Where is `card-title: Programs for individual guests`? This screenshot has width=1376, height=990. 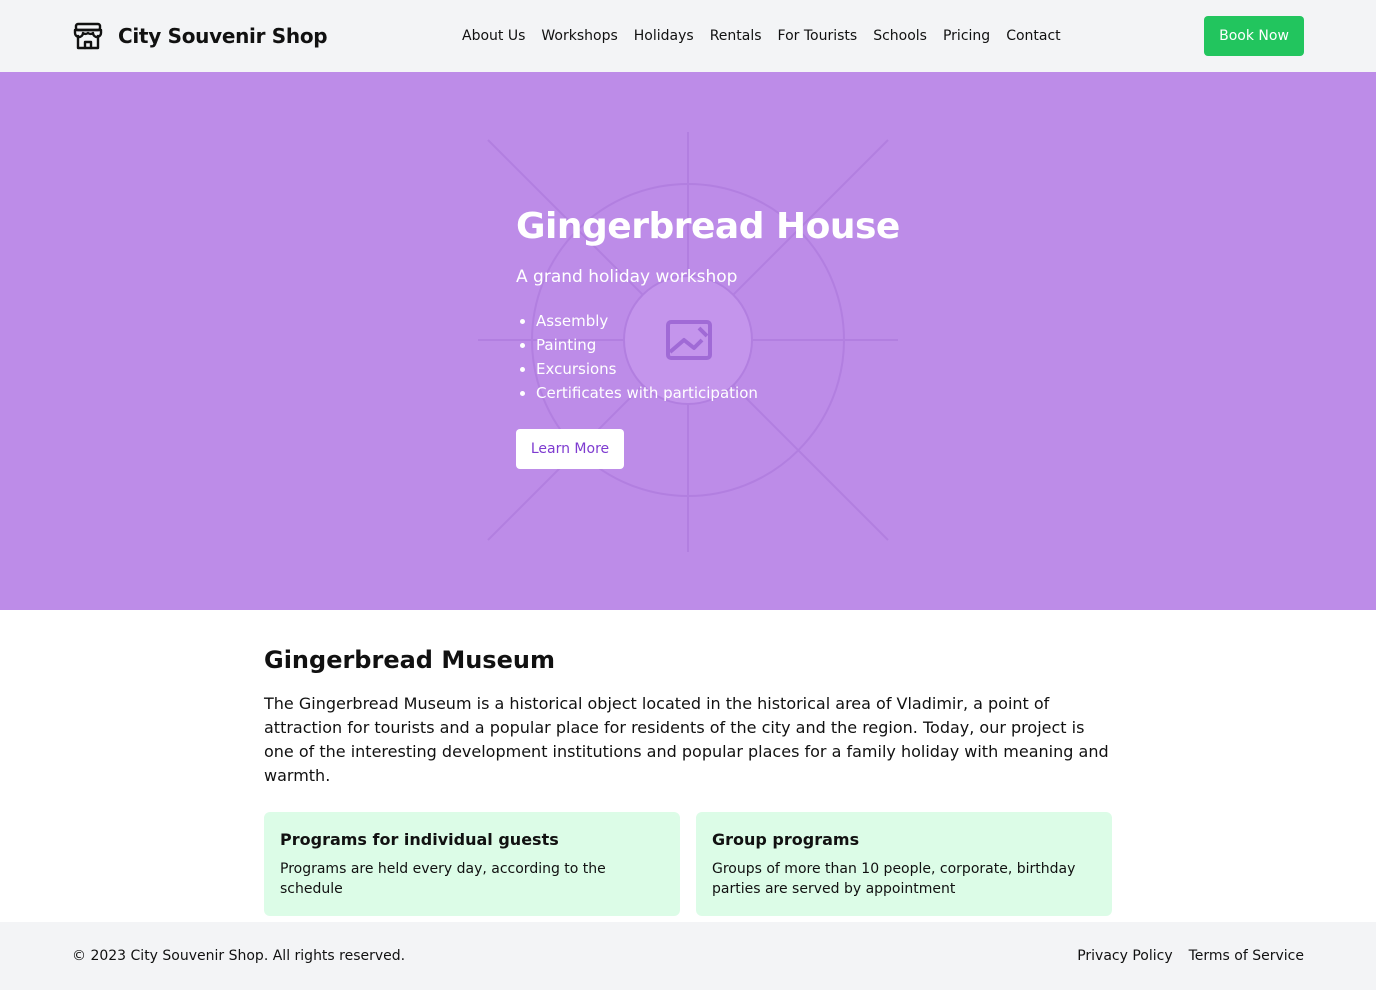
card-title: Programs for individual guests is located at coordinates (419, 839).